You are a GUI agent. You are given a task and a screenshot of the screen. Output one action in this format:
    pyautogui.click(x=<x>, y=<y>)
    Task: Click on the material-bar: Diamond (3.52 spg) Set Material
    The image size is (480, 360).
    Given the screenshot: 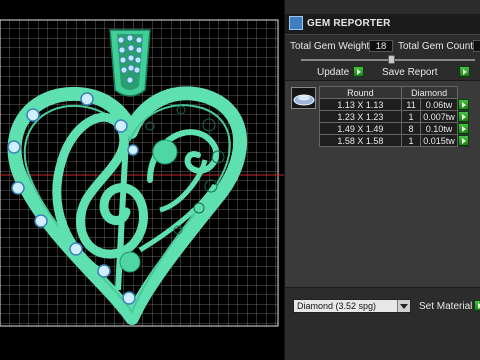 What is the action you would take?
    pyautogui.click(x=382, y=305)
    